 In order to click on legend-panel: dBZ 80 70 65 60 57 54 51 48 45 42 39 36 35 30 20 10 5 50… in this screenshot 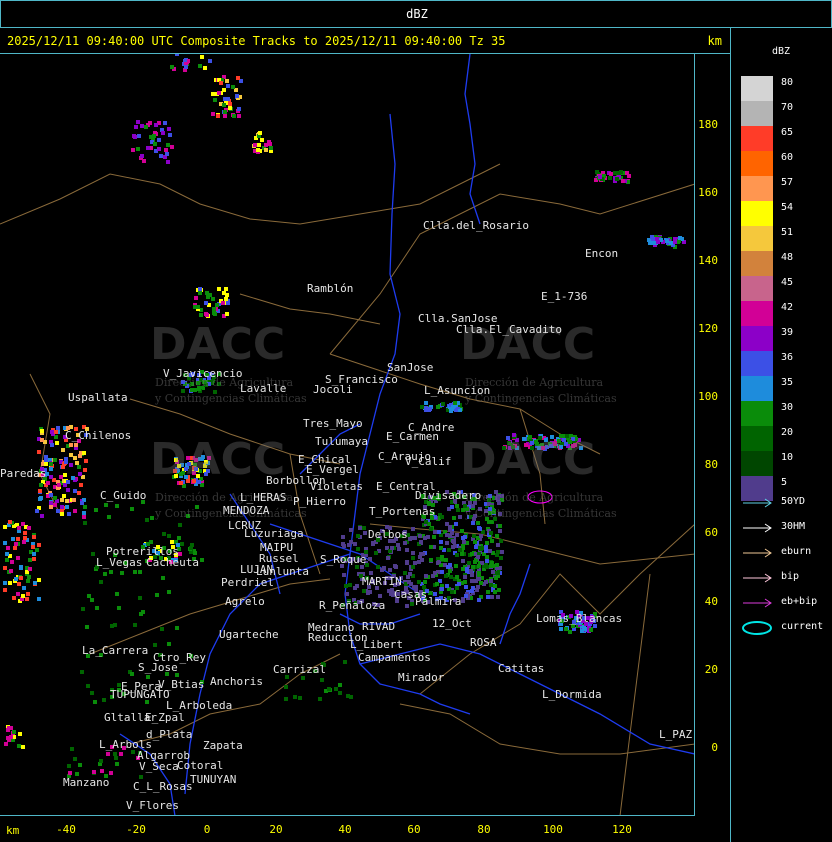, I will do `click(781, 435)`.